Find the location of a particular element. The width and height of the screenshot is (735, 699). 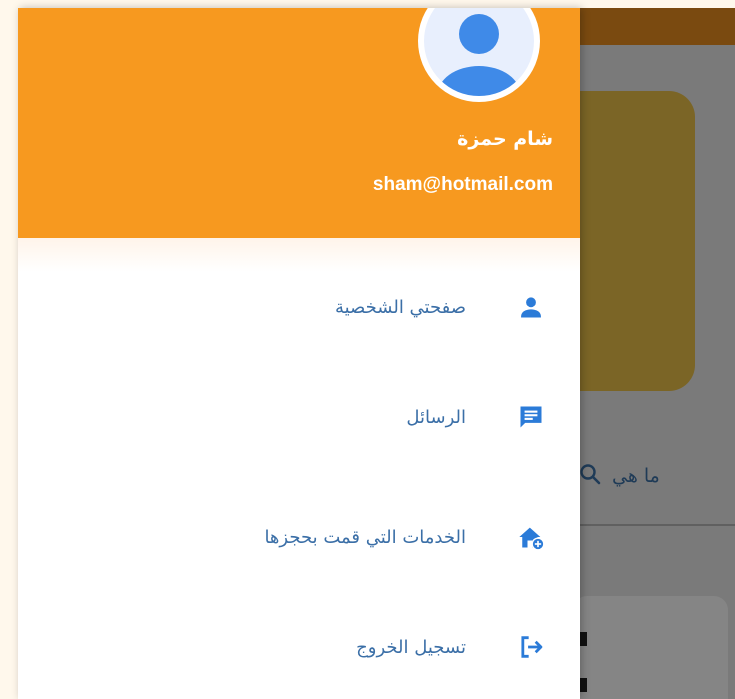

menu-item-label: الخدمات التي قمت بحجزها is located at coordinates (365, 537).